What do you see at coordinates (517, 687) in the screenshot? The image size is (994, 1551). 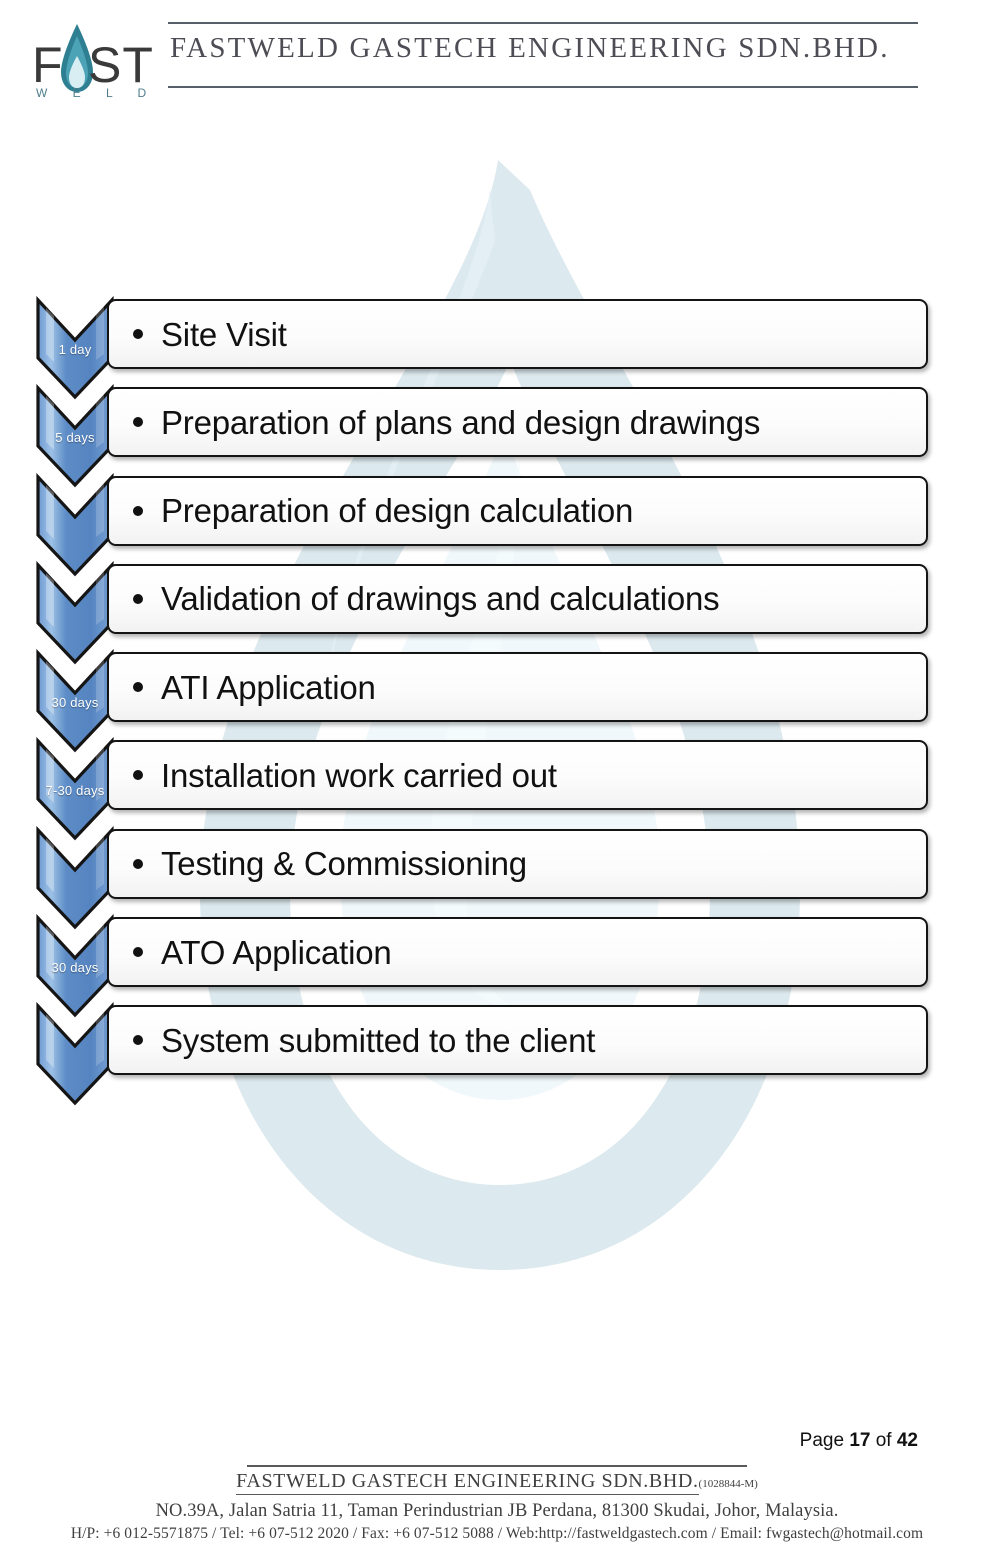 I see `process-step-box: ATI Application` at bounding box center [517, 687].